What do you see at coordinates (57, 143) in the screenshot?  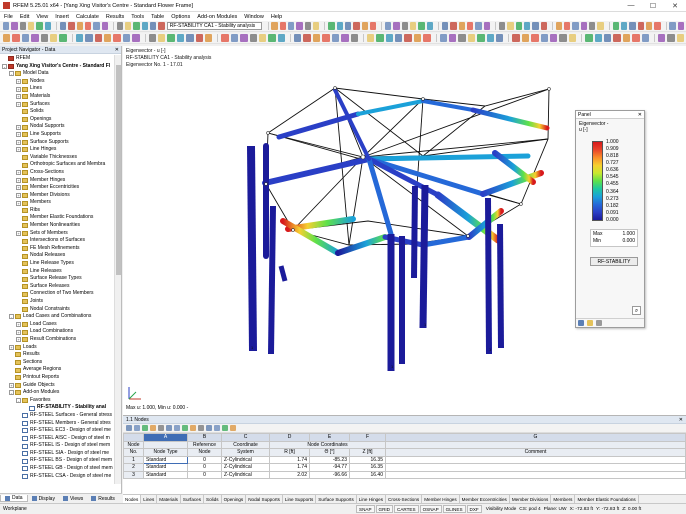 I see `tree-item: + Surface Supports` at bounding box center [57, 143].